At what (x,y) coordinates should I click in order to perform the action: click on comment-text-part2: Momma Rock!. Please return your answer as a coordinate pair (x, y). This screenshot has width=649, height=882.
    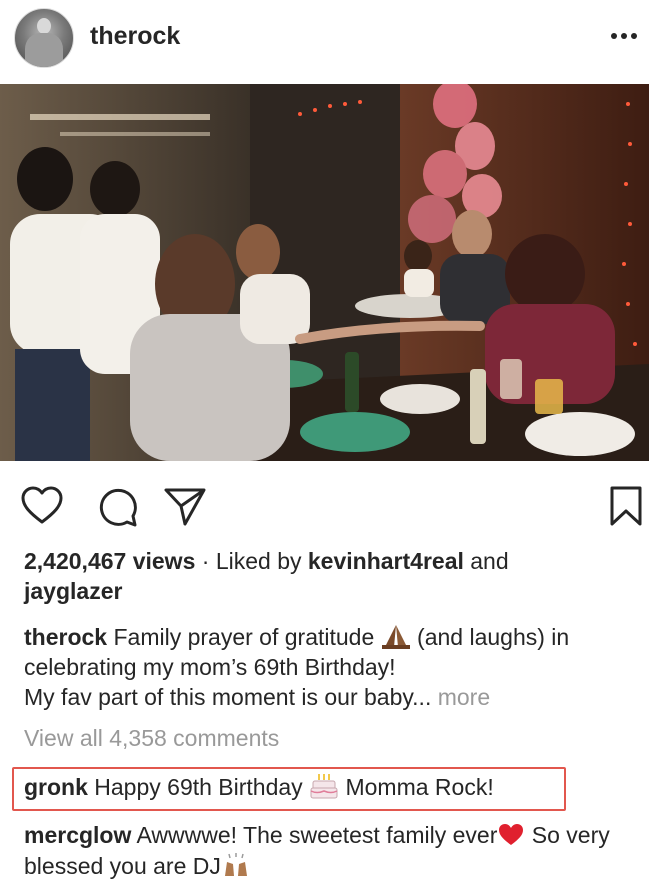
    Looking at the image, I should click on (416, 787).